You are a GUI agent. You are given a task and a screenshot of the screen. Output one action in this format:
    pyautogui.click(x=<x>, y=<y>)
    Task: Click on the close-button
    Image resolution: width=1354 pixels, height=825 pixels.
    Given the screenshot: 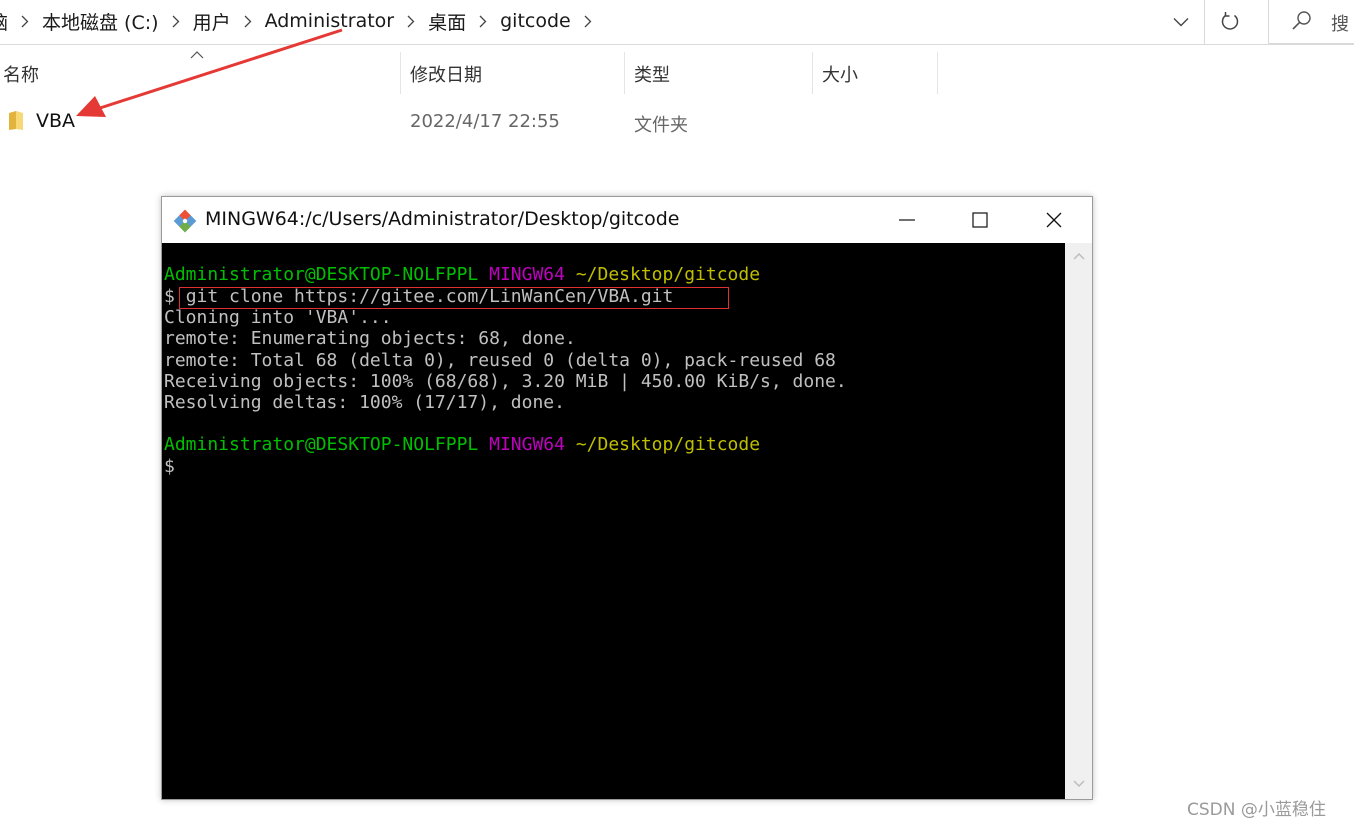 What is the action you would take?
    pyautogui.click(x=1054, y=220)
    